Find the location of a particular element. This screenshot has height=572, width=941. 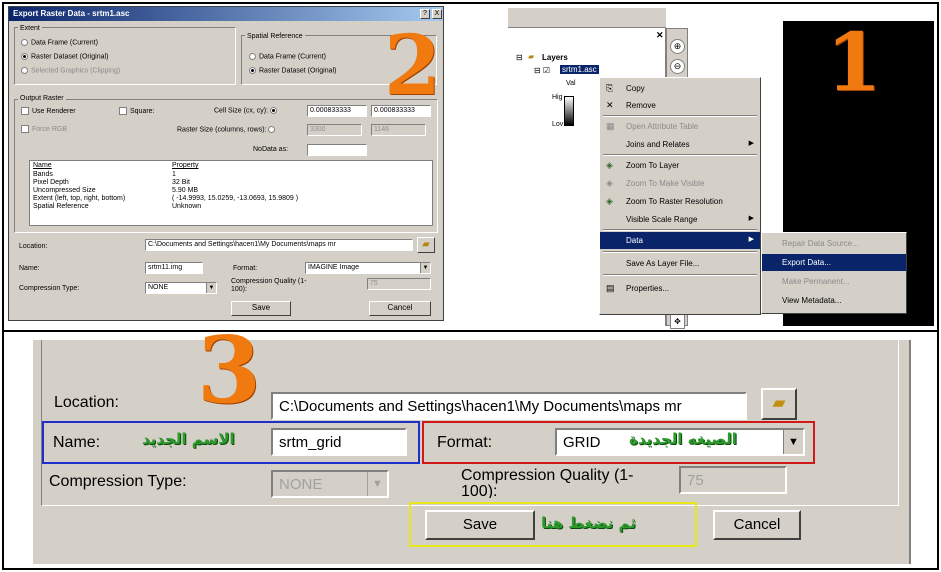

property-name: Pixel Depth is located at coordinates (51, 182).